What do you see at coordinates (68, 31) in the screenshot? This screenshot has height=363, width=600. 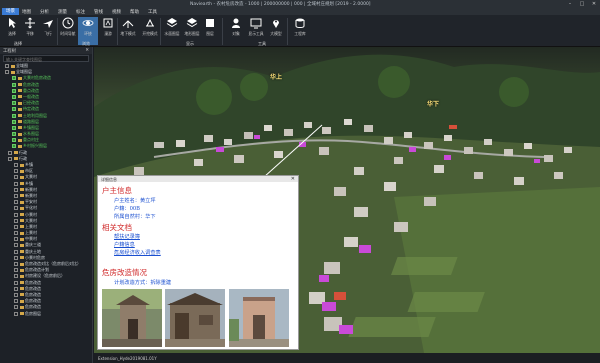 I see `time-nav-tool: 时间导航` at bounding box center [68, 31].